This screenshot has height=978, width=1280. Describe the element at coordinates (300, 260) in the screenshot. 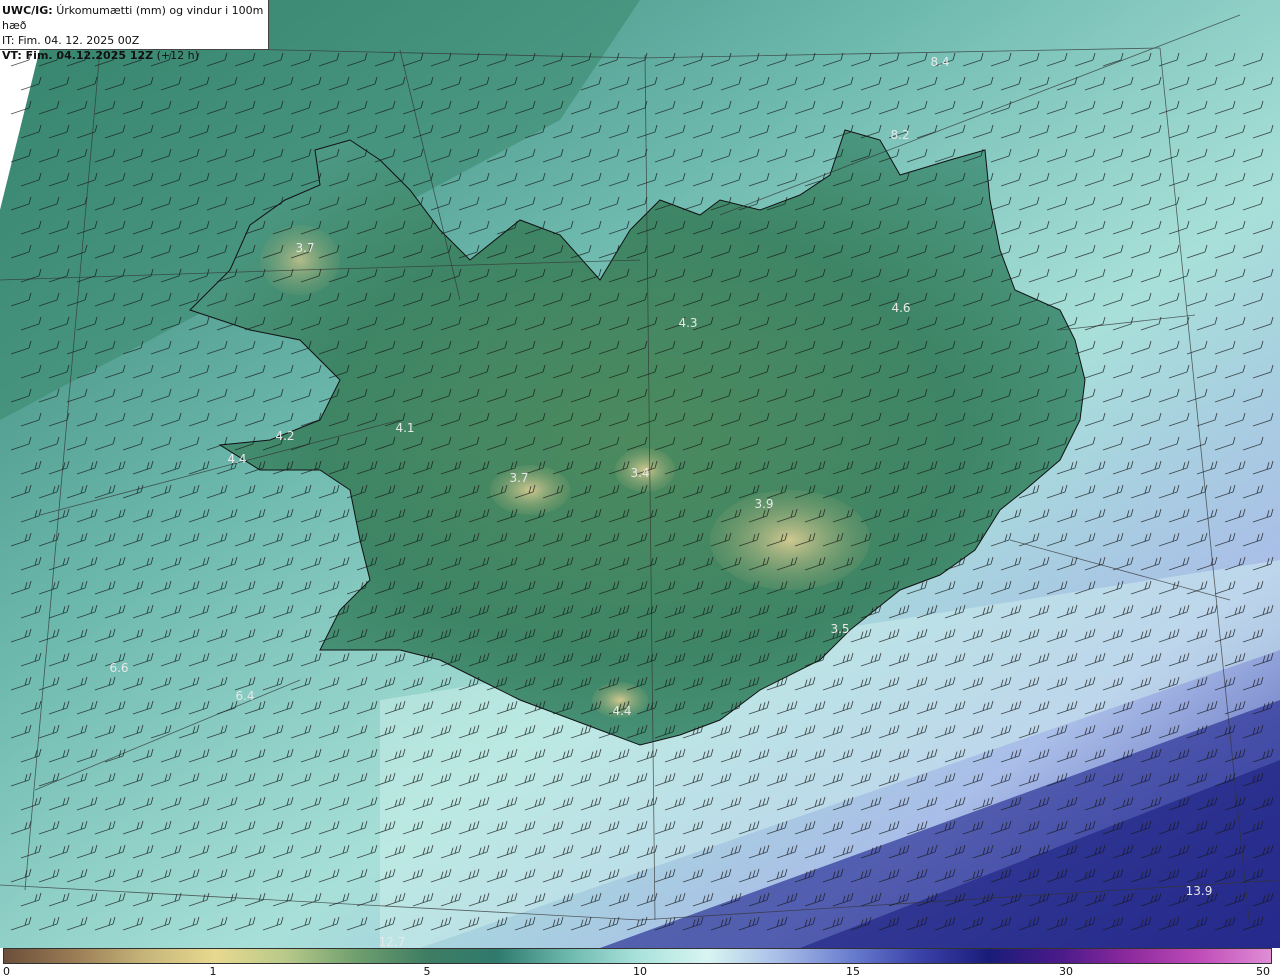

I see `drangajokull-glacier` at that location.